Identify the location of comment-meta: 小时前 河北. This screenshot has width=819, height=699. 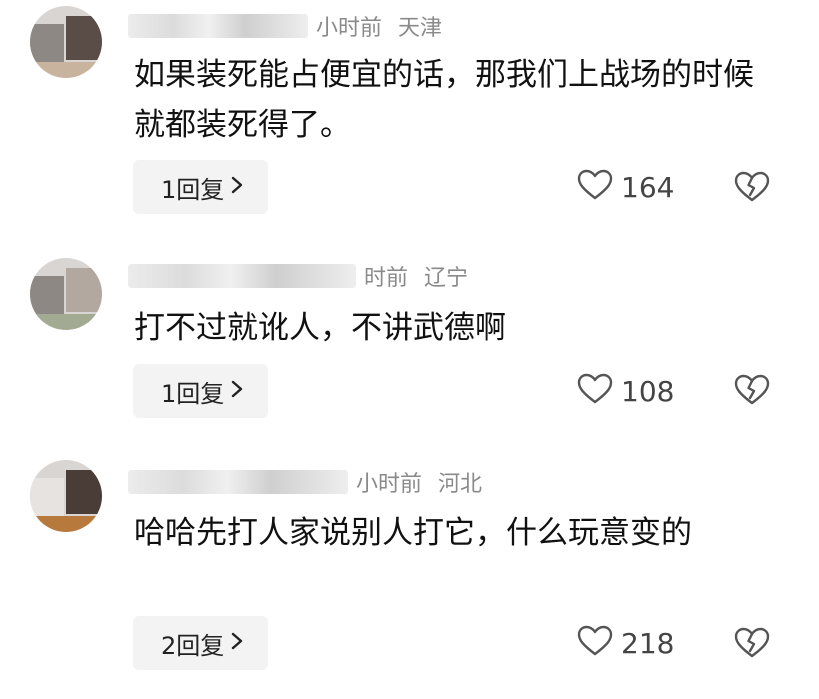
(305, 482).